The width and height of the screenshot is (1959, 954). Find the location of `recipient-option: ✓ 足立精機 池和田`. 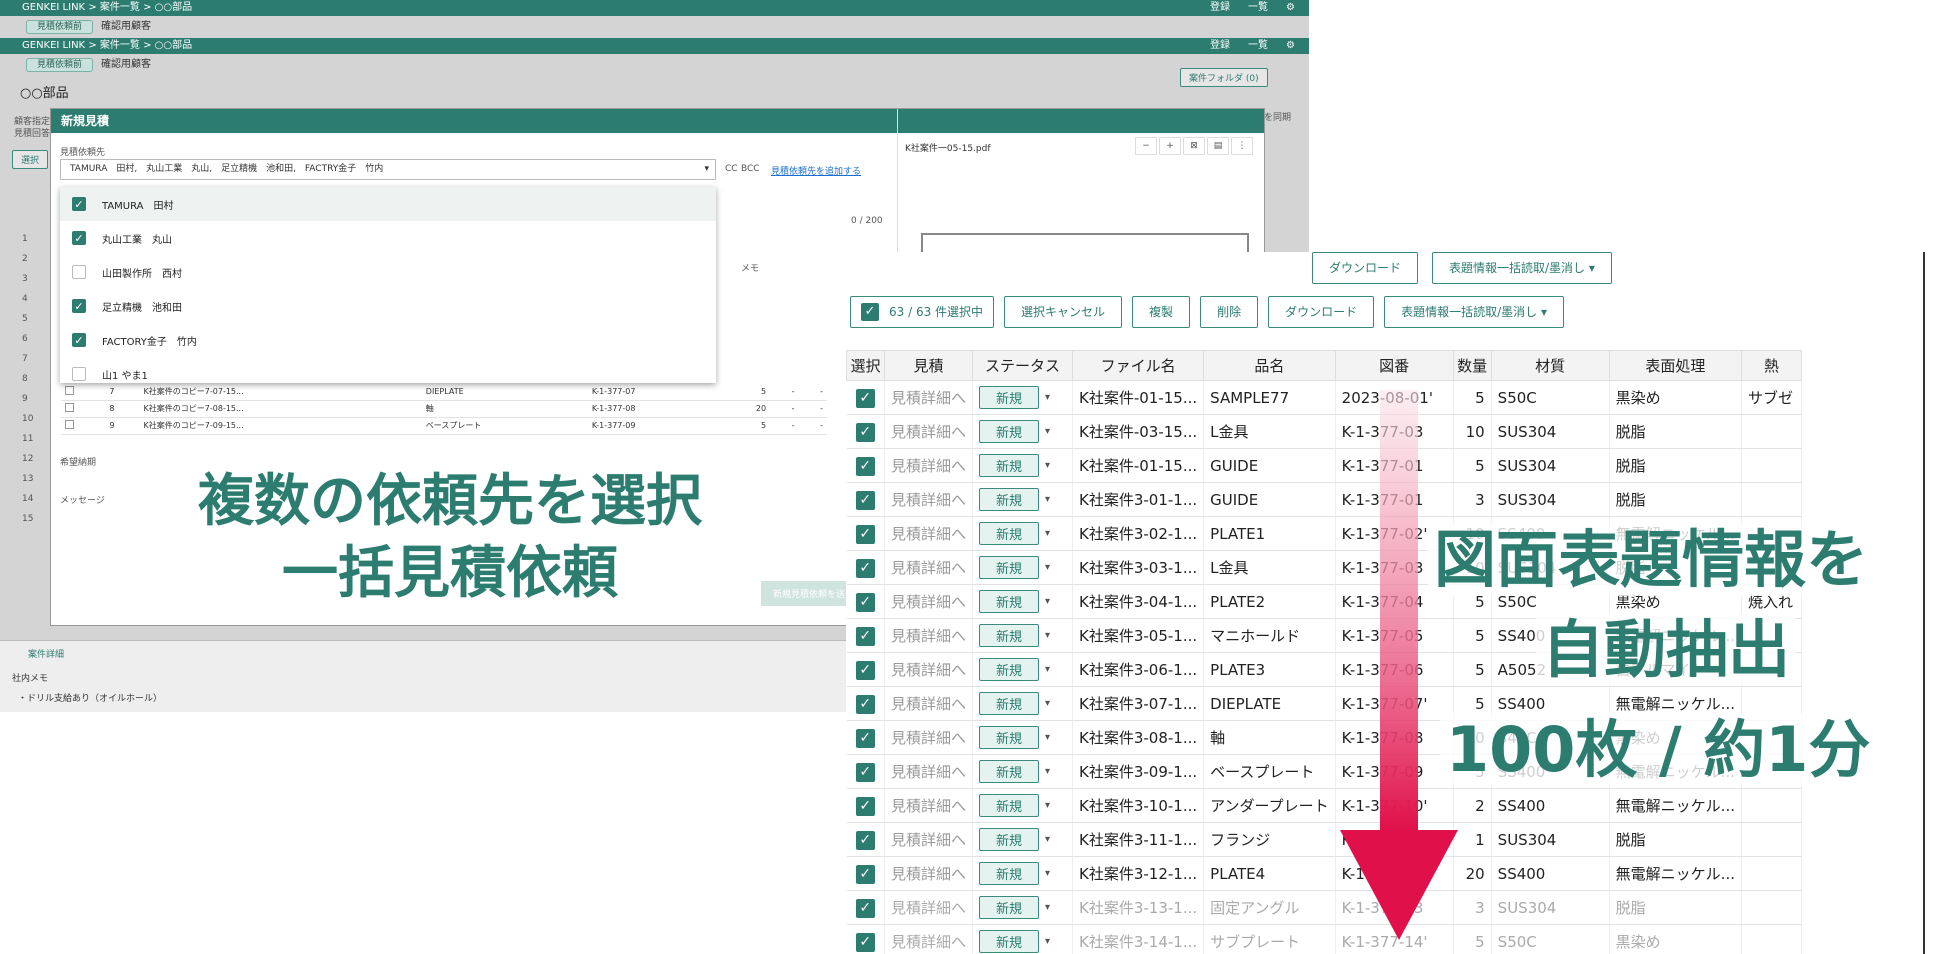

recipient-option: ✓ 足立精機 池和田 is located at coordinates (388, 306).